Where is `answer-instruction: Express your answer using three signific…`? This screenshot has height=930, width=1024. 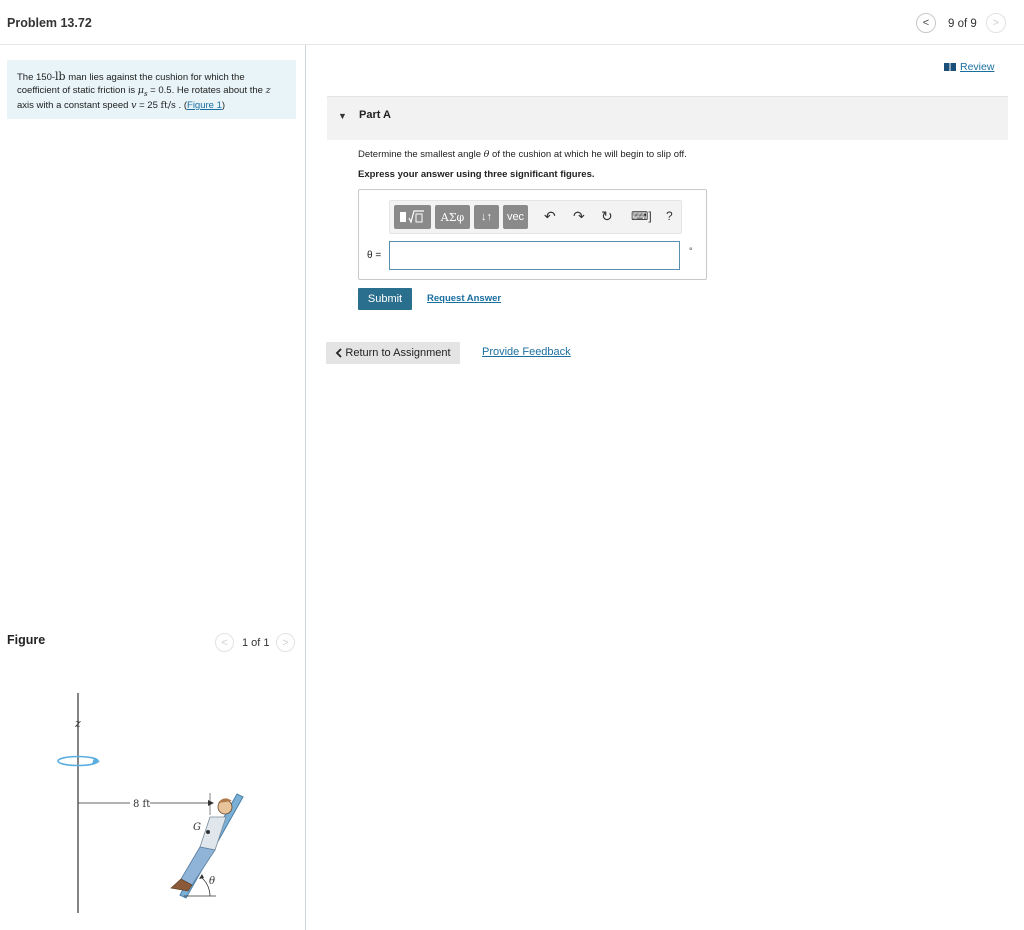 answer-instruction: Express your answer using three signific… is located at coordinates (476, 174).